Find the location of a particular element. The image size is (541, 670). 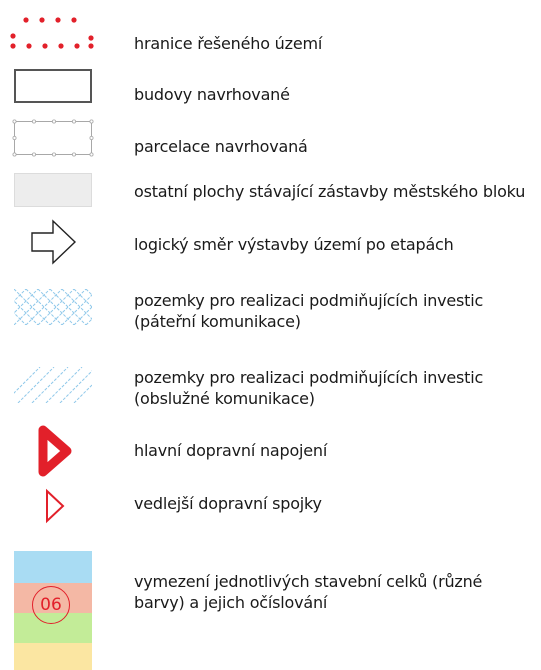

side-connection-triangle-icon is located at coordinates (56, 506).